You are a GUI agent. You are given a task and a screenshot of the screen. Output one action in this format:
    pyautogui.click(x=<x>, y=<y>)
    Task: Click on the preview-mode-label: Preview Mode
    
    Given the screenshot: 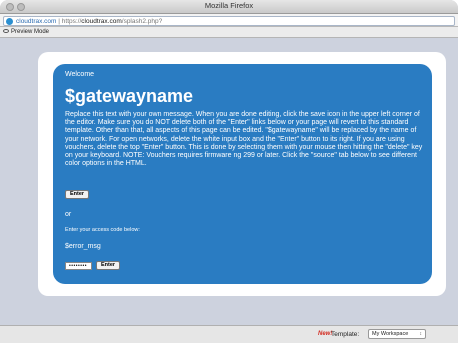 What is the action you would take?
    pyautogui.click(x=30, y=32)
    